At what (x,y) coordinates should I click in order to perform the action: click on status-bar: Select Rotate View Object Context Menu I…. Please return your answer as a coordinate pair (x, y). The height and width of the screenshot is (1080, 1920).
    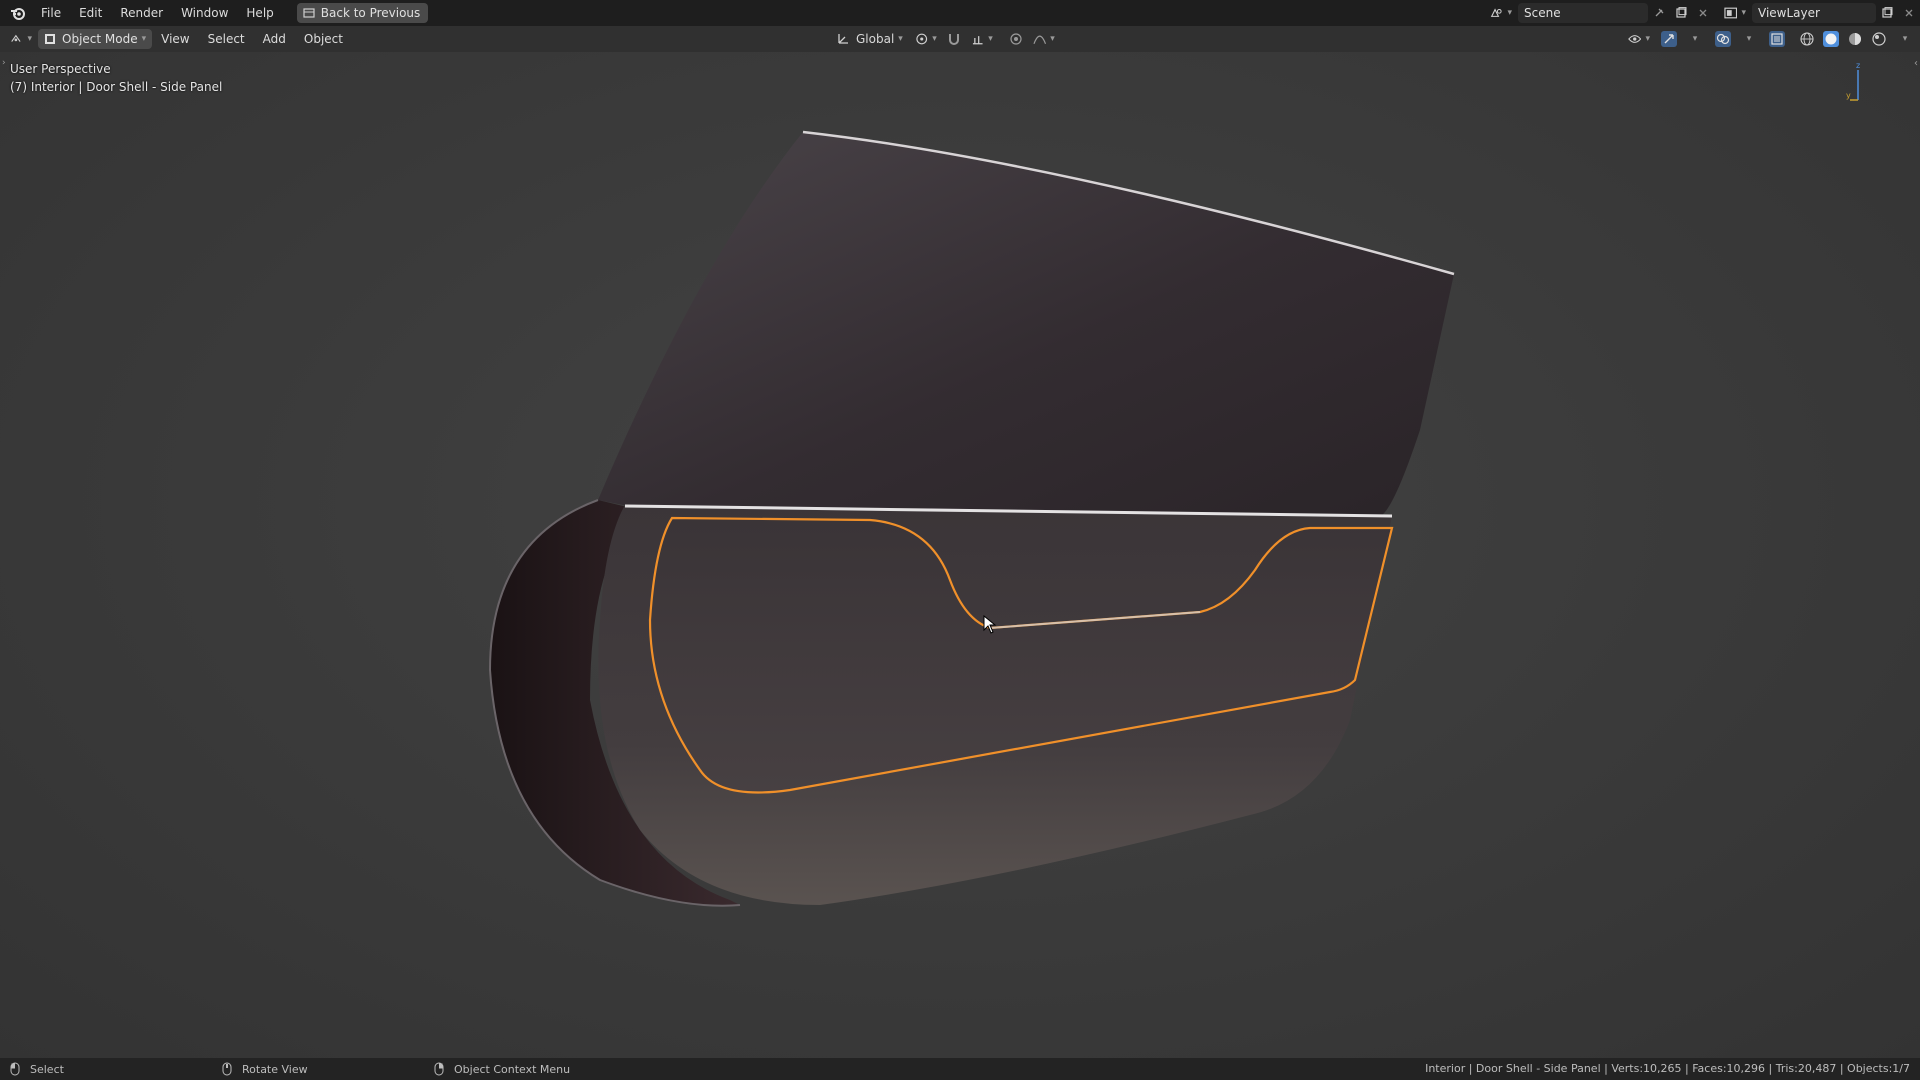
    Looking at the image, I should click on (960, 1069).